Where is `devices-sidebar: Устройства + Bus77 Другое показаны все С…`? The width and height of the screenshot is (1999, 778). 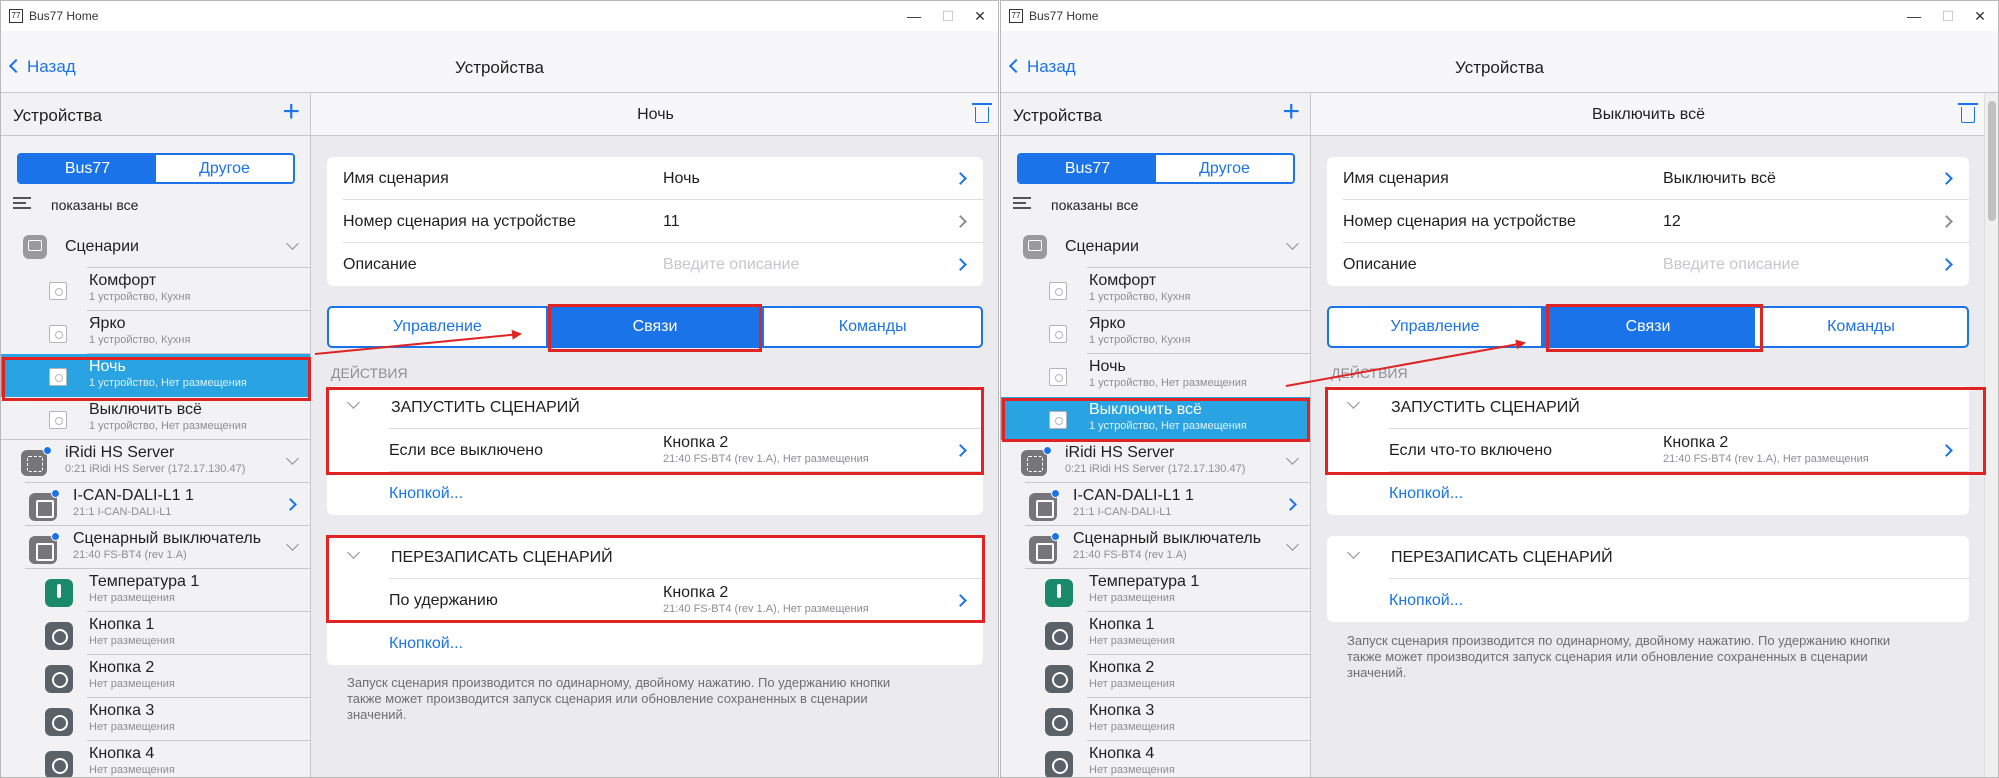 devices-sidebar: Устройства + Bus77 Другое показаны все С… is located at coordinates (156, 435).